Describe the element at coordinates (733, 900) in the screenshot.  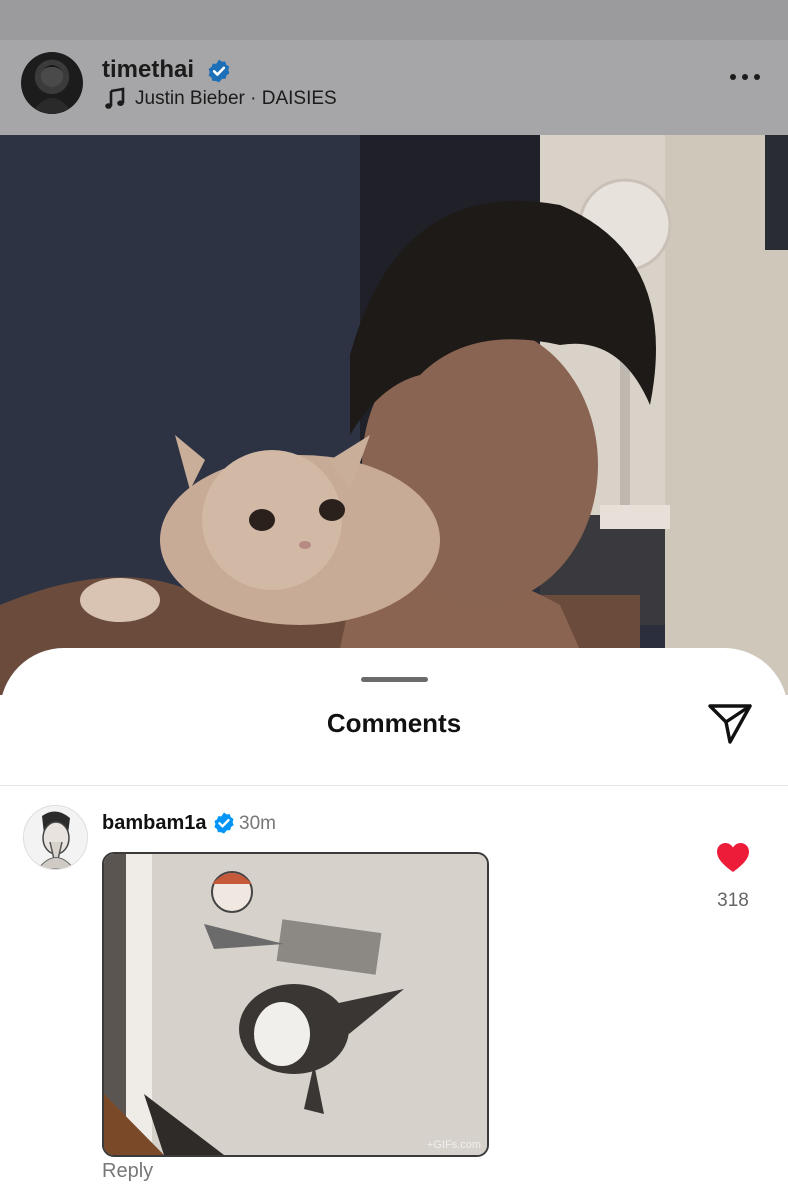
I see `like-count: 318` at that location.